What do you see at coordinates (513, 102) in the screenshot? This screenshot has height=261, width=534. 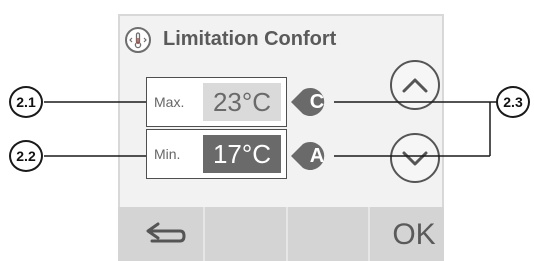 I see `callout-arrows: 2.3` at bounding box center [513, 102].